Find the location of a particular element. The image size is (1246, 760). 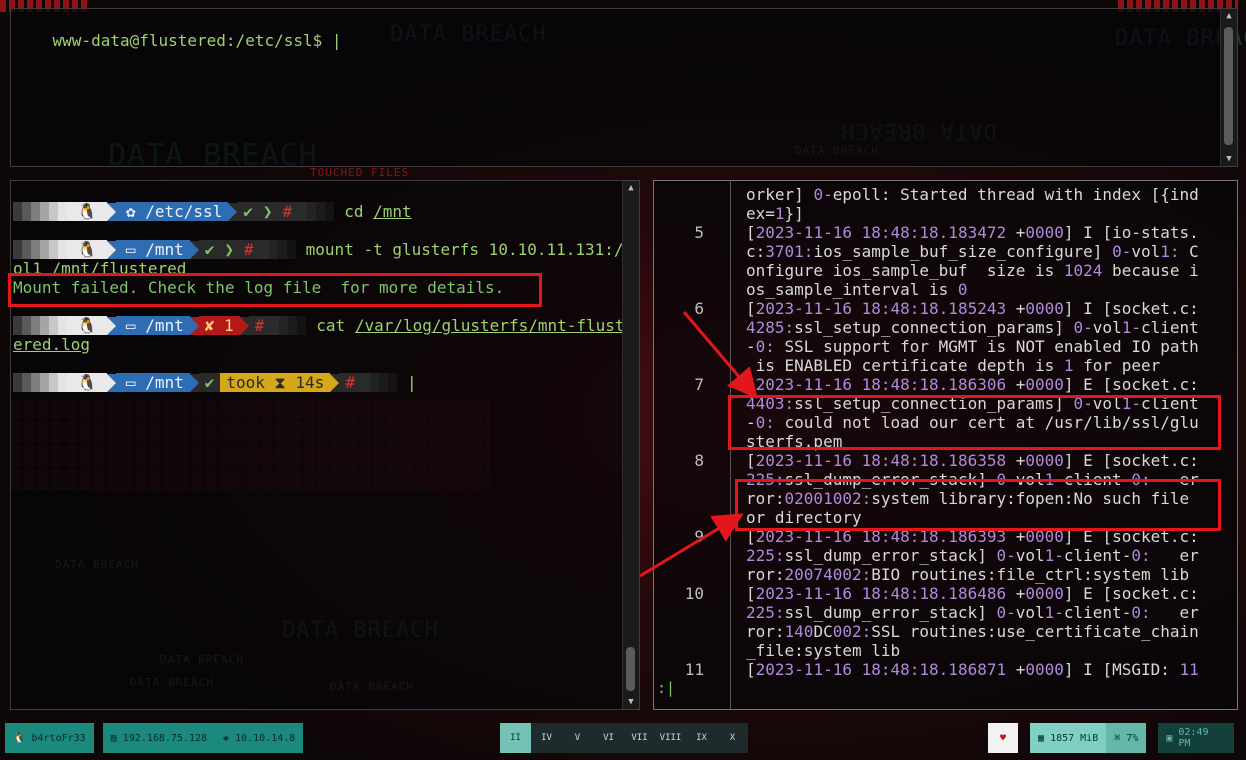

command-text: mount -t glusterfs 10.10.11.131:/v is located at coordinates (469, 249).